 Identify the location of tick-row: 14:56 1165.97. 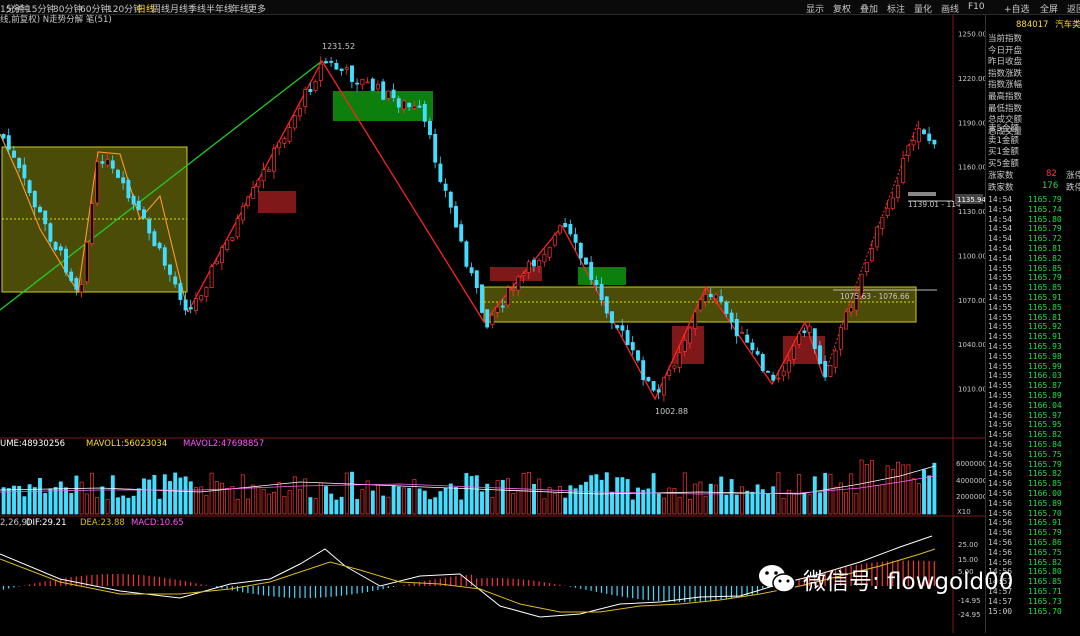
(1025, 415).